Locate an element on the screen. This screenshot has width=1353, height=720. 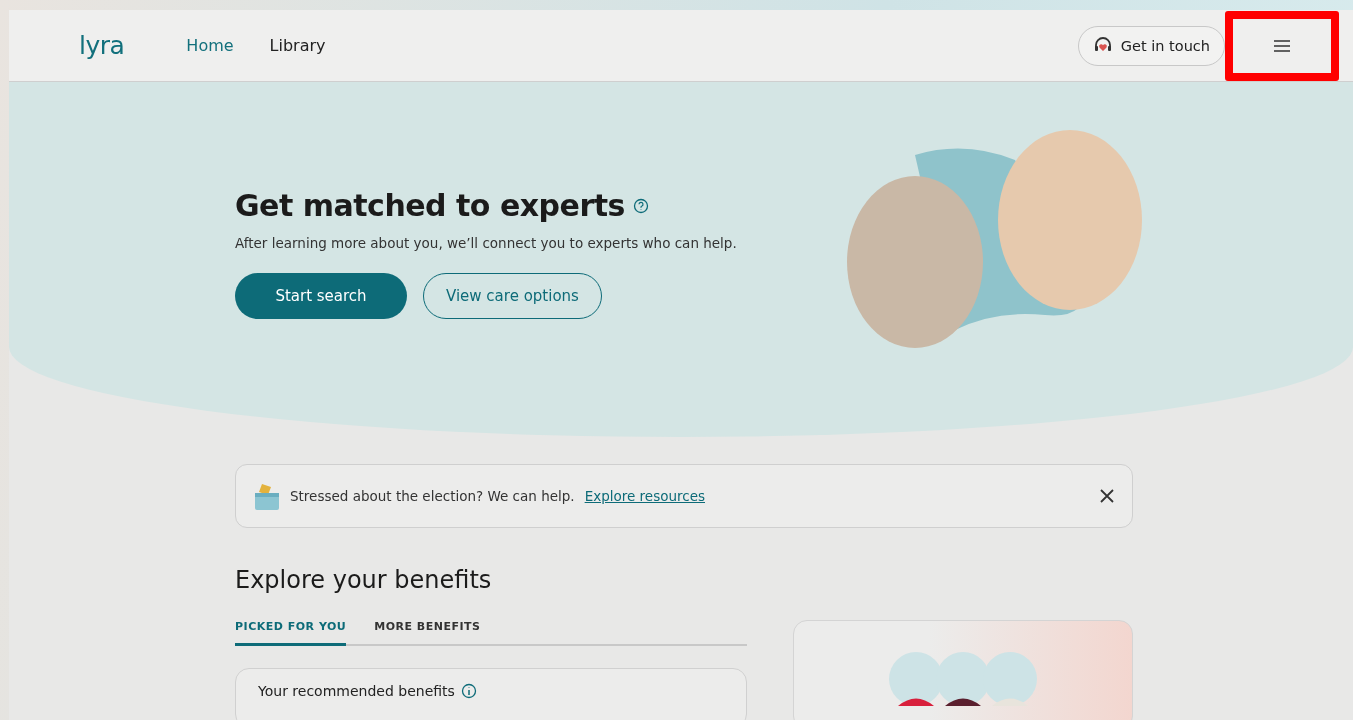
nav-link: Home is located at coordinates (210, 45).